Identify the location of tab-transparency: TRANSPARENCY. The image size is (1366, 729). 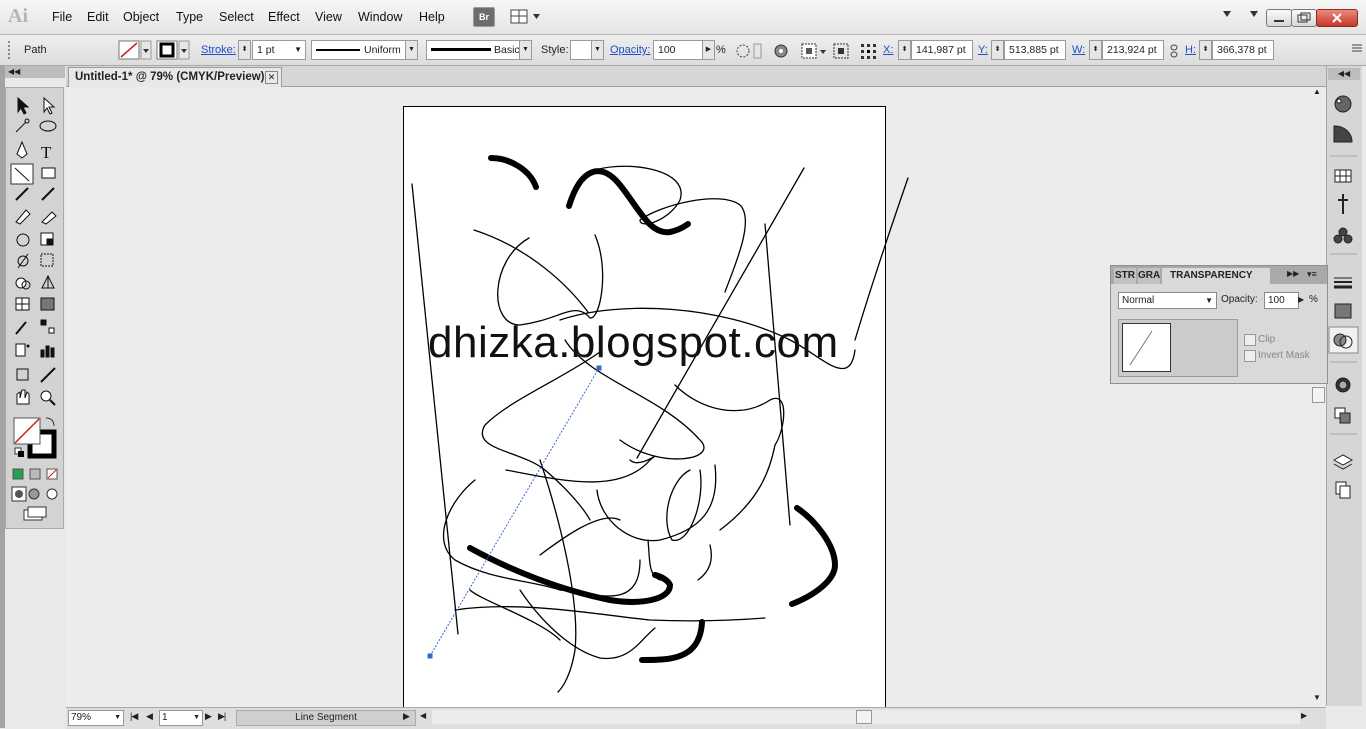
(1216, 276).